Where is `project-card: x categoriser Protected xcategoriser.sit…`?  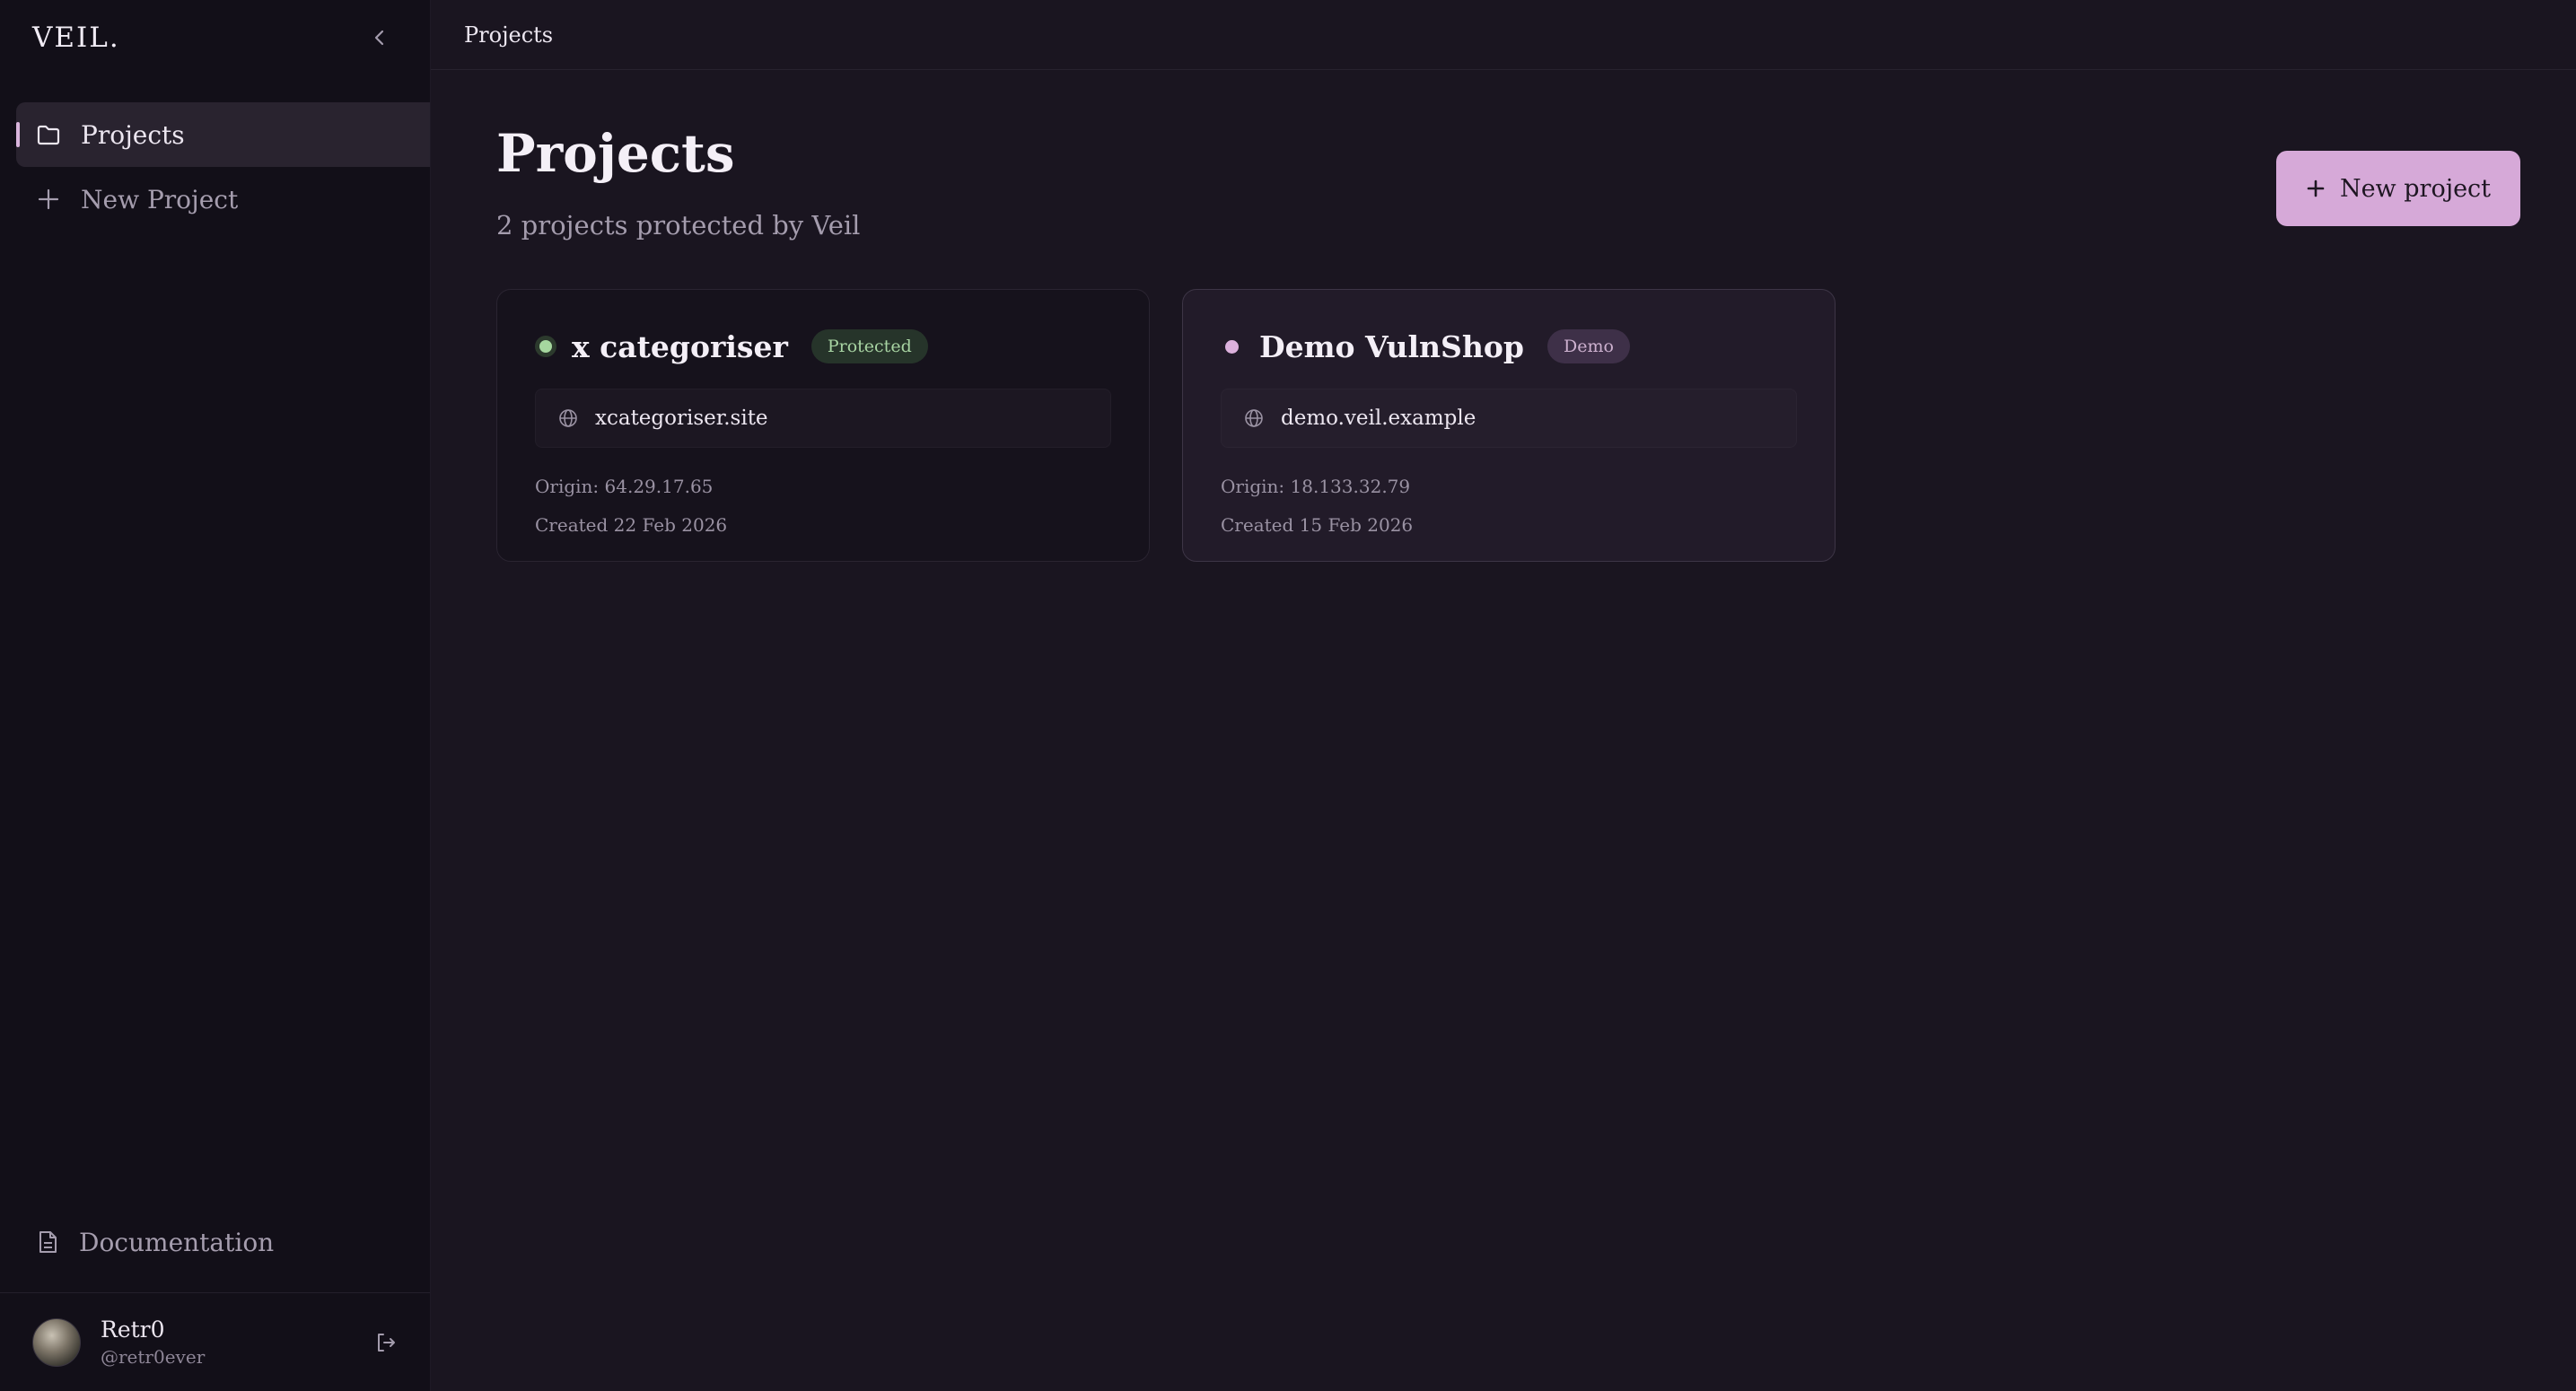 project-card: x categoriser Protected xcategoriser.sit… is located at coordinates (823, 425).